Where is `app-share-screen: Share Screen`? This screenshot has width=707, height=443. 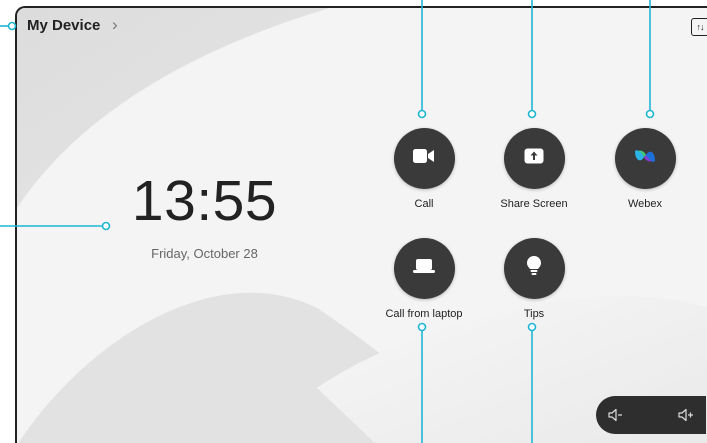
app-share-screen: Share Screen is located at coordinates (534, 169).